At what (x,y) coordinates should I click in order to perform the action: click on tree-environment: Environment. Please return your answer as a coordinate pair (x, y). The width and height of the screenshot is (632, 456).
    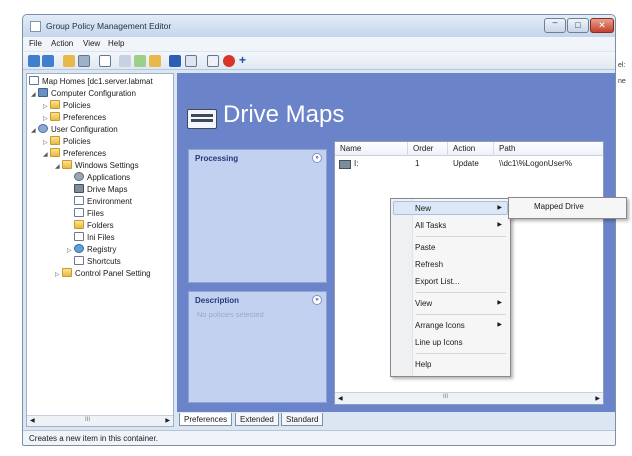
    Looking at the image, I should click on (99, 202).